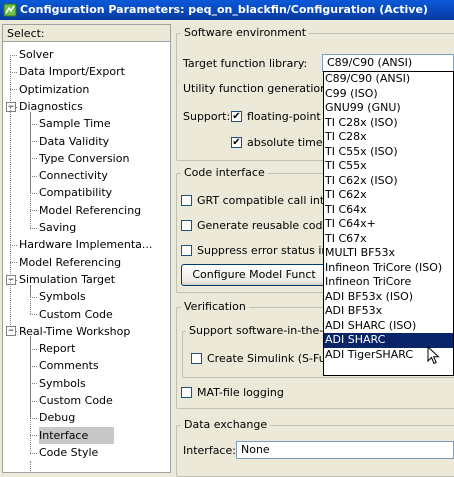 The width and height of the screenshot is (454, 477). What do you see at coordinates (57, 417) in the screenshot?
I see `tree-item: Debug` at bounding box center [57, 417].